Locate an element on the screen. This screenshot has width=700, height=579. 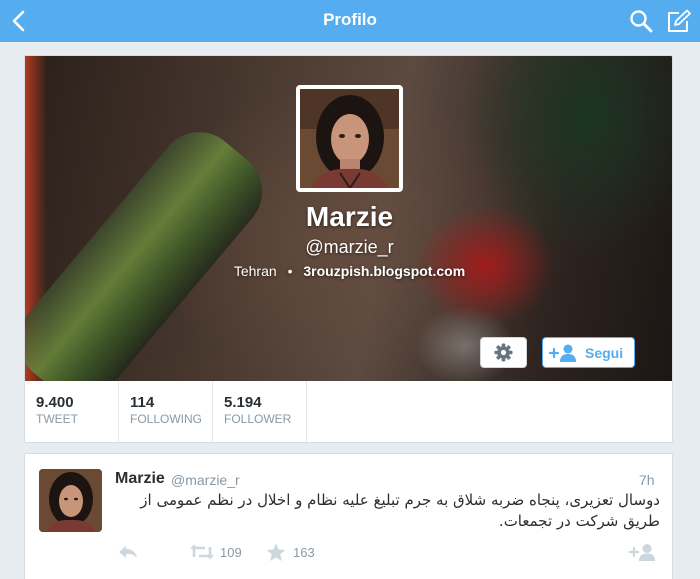
follow-button: Segui is located at coordinates (588, 352).